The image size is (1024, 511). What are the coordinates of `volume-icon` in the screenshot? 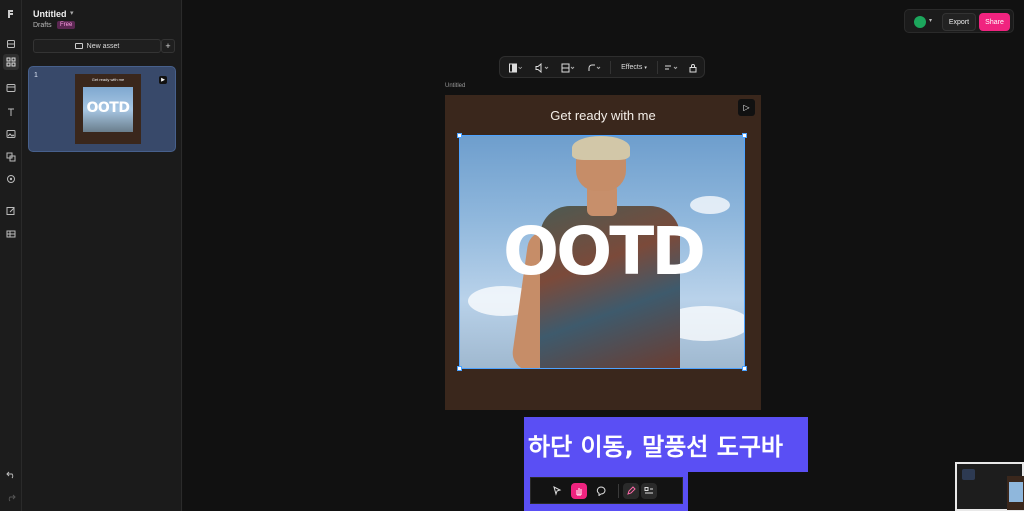 It's located at (542, 67).